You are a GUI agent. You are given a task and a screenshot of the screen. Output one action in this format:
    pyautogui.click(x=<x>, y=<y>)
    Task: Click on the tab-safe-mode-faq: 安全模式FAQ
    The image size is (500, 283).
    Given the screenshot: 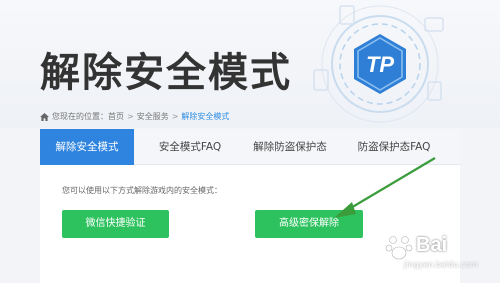 What is the action you would take?
    pyautogui.click(x=190, y=147)
    